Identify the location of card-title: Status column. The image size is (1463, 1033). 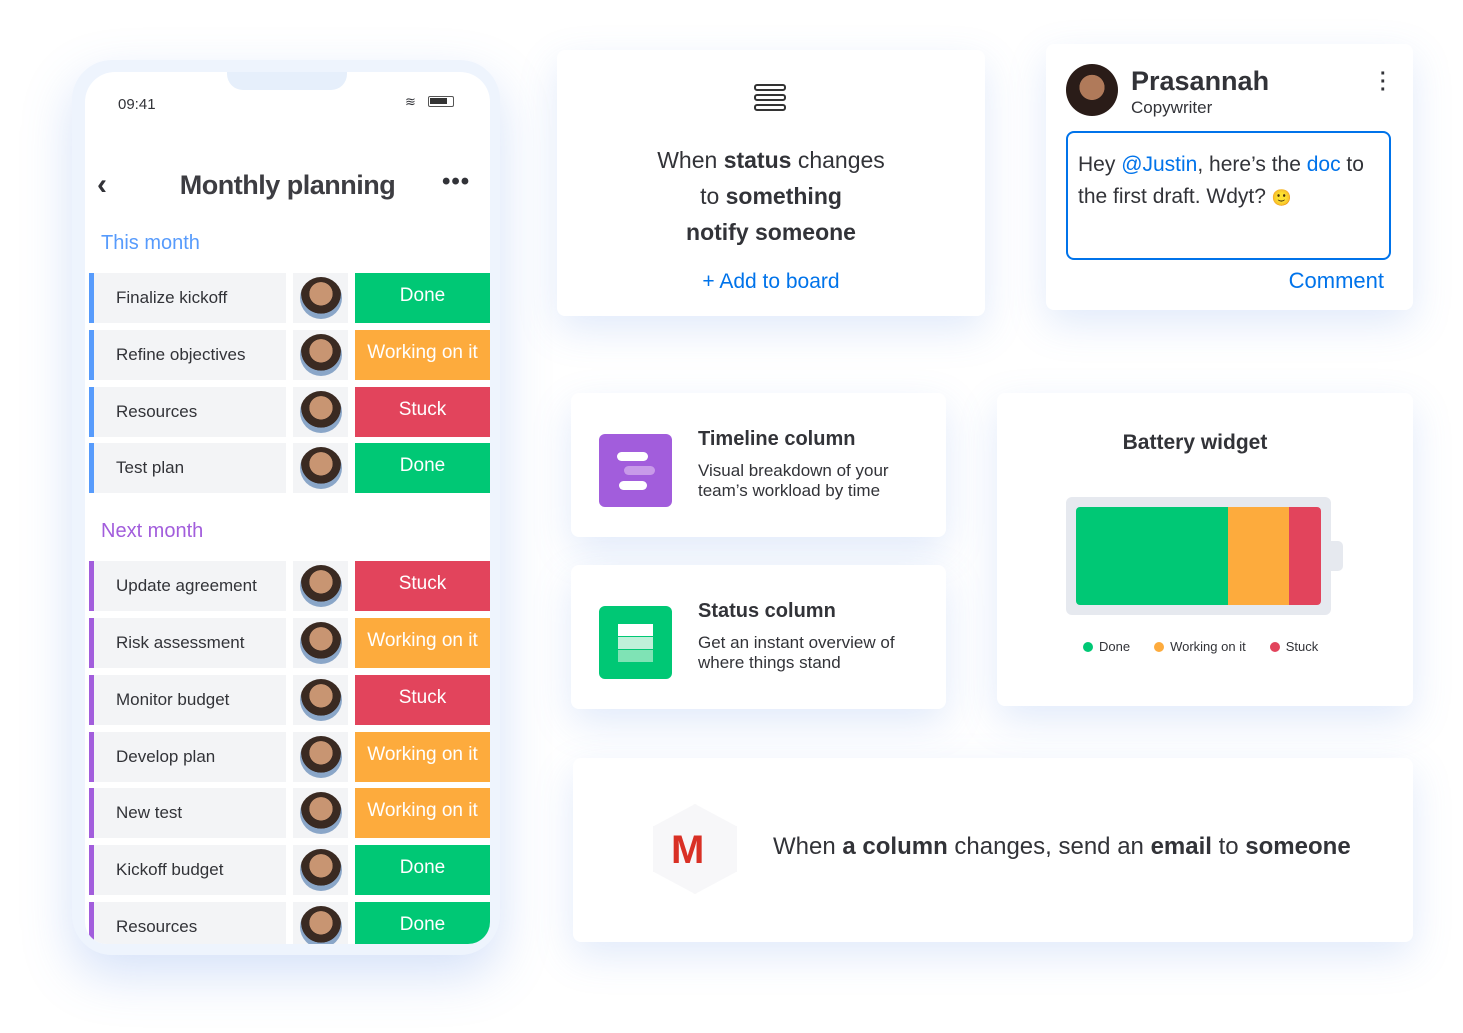
(767, 611).